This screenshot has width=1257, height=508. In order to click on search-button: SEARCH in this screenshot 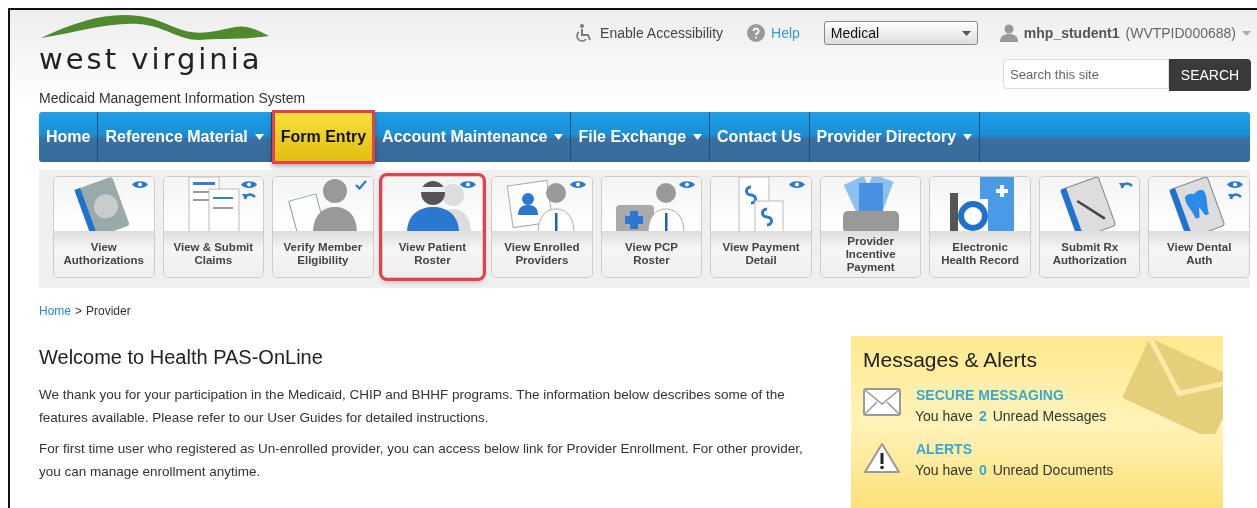, I will do `click(1210, 75)`.